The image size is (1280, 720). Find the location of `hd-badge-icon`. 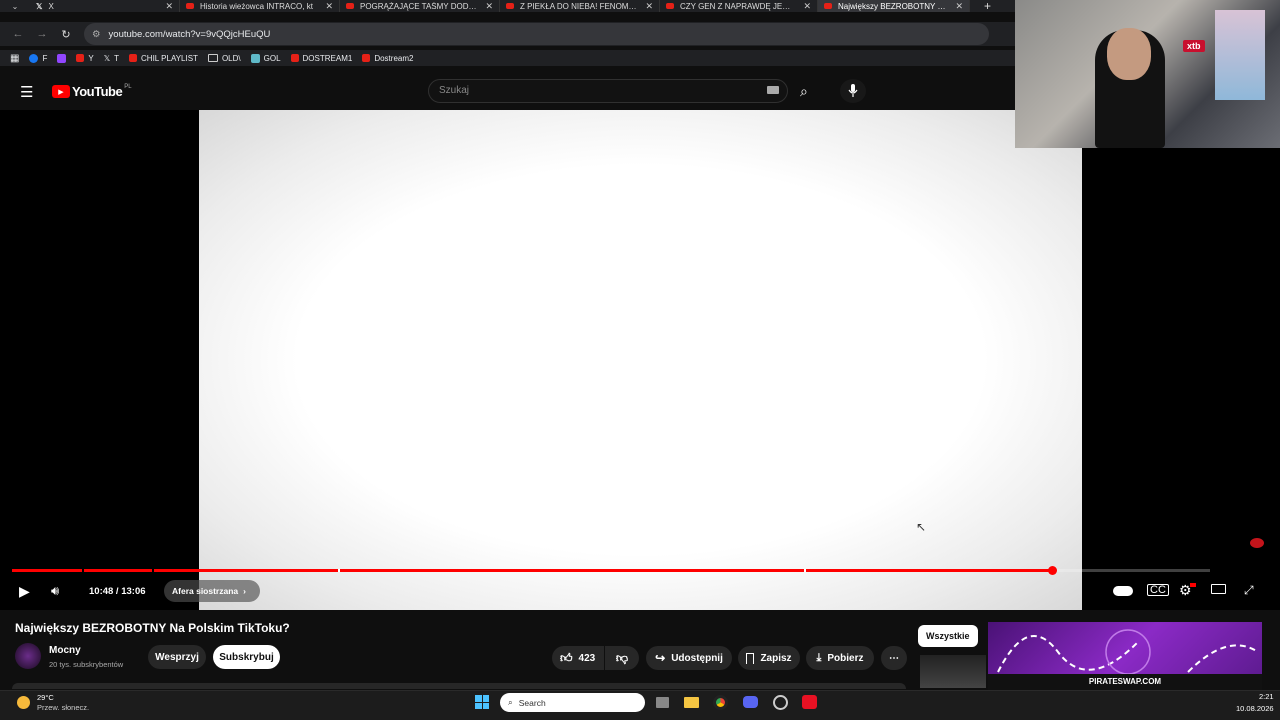

hd-badge-icon is located at coordinates (1193, 585).